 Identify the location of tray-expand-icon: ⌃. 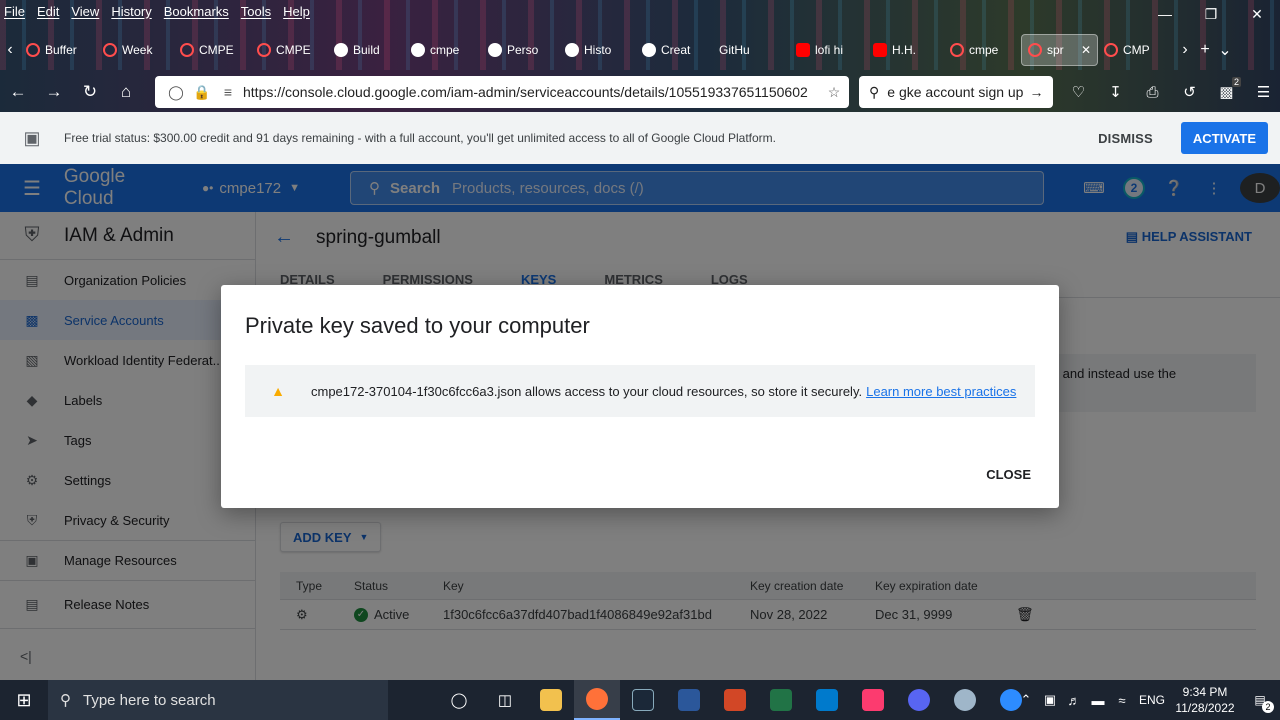
(1026, 700).